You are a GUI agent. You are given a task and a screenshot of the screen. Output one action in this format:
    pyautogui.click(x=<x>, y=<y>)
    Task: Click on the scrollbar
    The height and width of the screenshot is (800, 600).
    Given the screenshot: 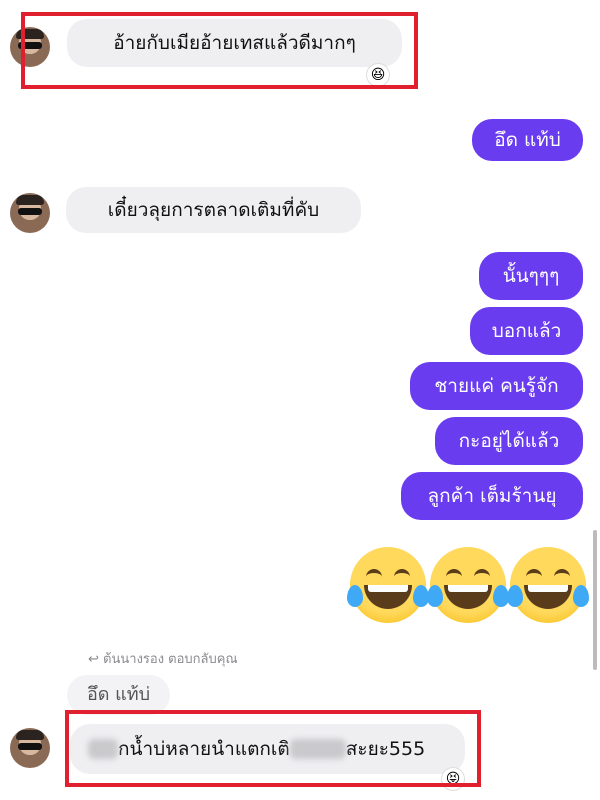 What is the action you would take?
    pyautogui.click(x=595, y=600)
    